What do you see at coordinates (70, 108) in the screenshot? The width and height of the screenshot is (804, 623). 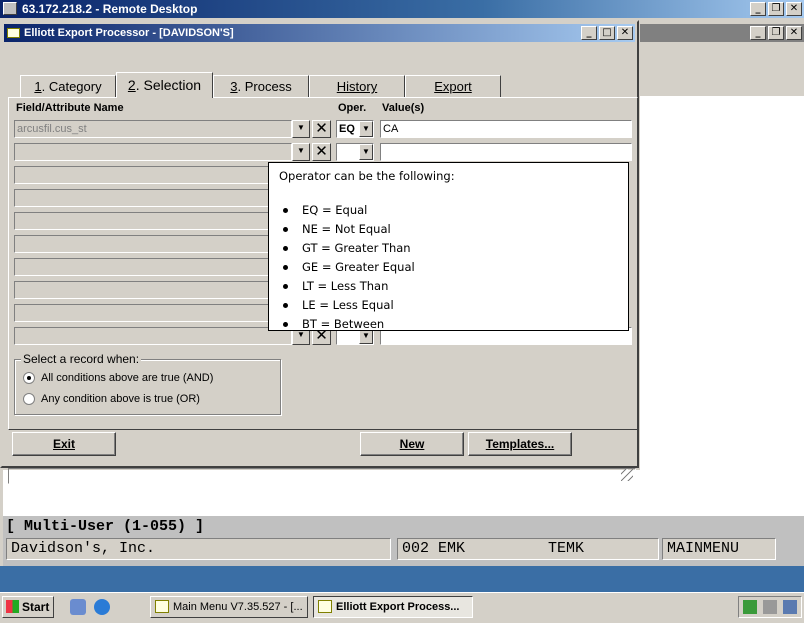 I see `field-column-header: Field/Attribute Name` at bounding box center [70, 108].